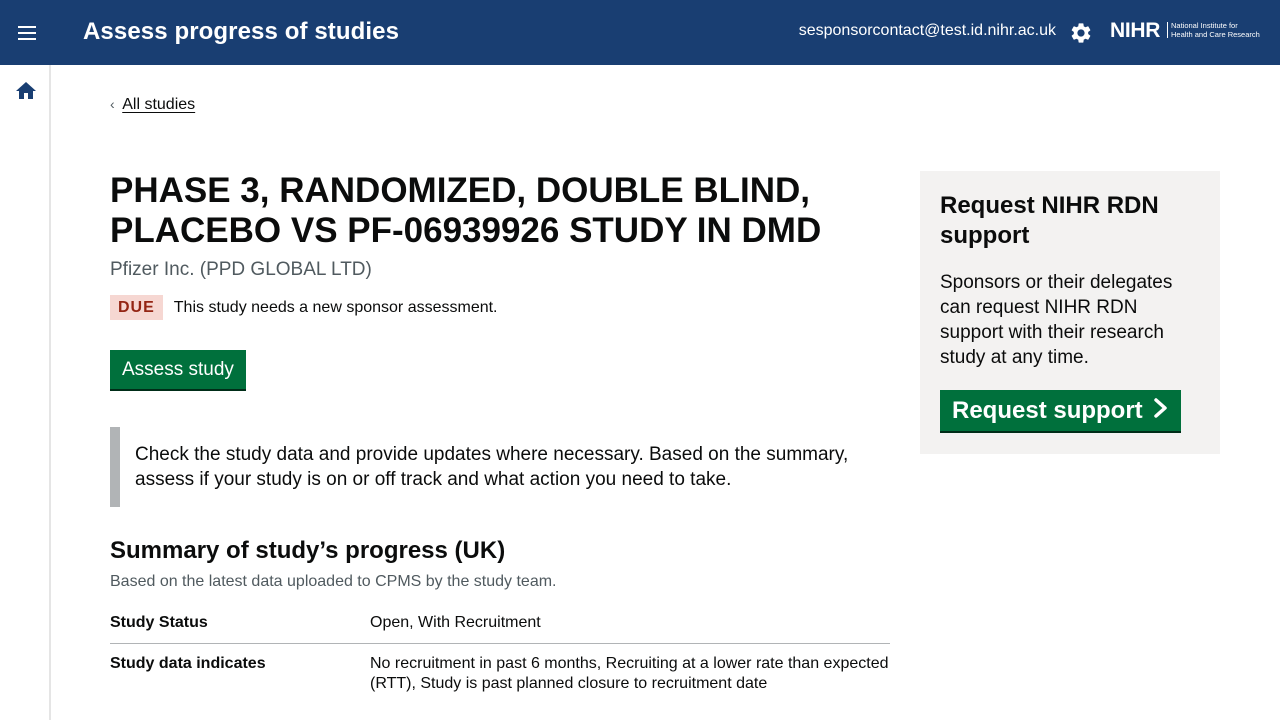 The height and width of the screenshot is (720, 1280). Describe the element at coordinates (1161, 411) in the screenshot. I see `chevron-right-icon` at that location.